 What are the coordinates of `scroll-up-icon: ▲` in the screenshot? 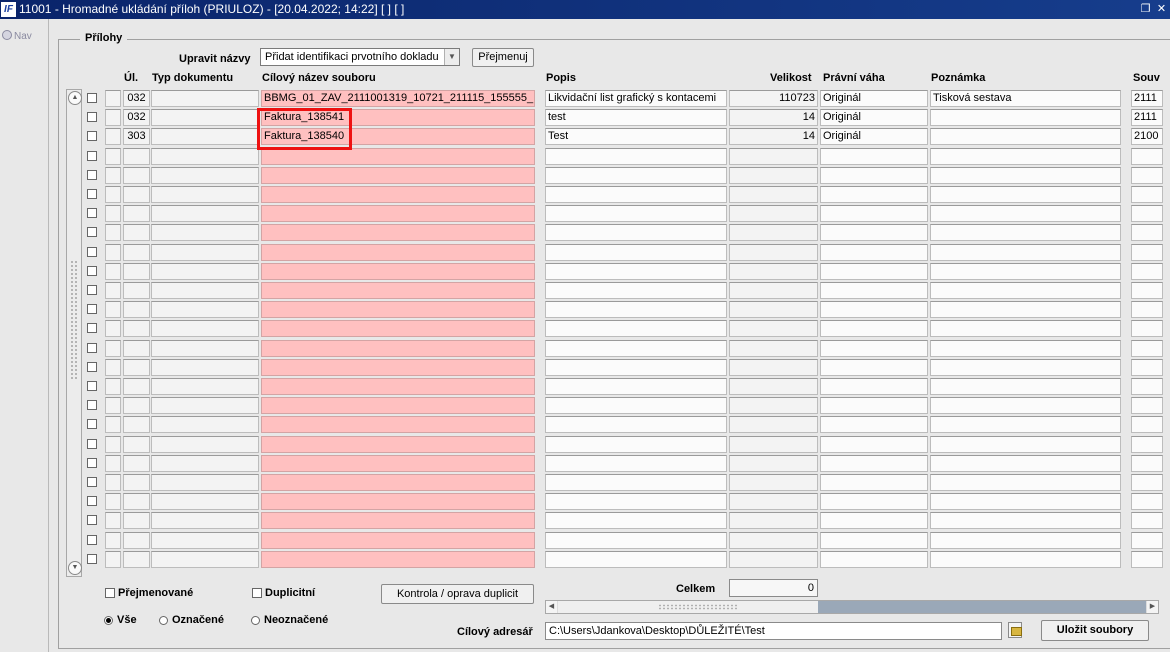 It's located at (75, 98).